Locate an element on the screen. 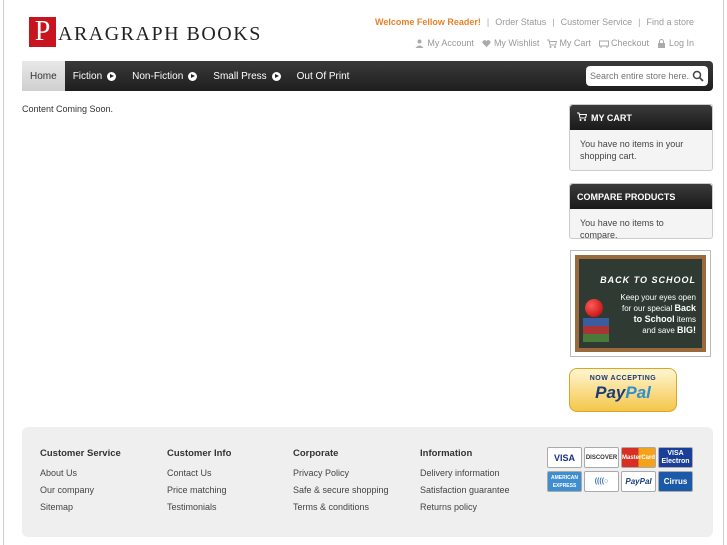  paypal-card-icon: PayPal is located at coordinates (638, 481).